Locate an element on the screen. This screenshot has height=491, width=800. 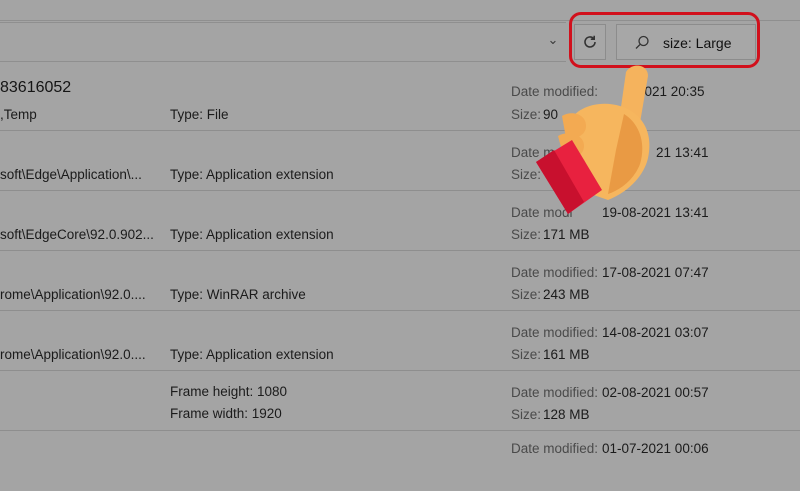
pointing-hand-icon is located at coordinates (593, 139).